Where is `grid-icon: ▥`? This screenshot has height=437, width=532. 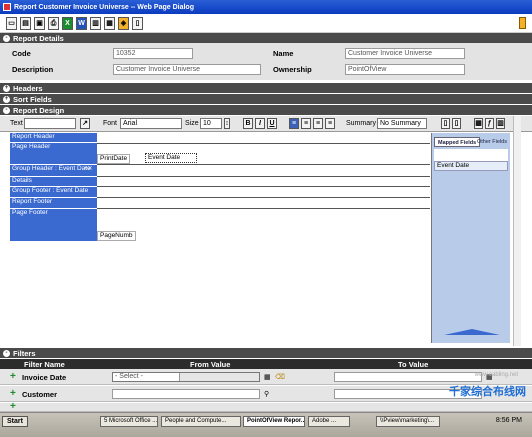 grid-icon: ▥ is located at coordinates (500, 123).